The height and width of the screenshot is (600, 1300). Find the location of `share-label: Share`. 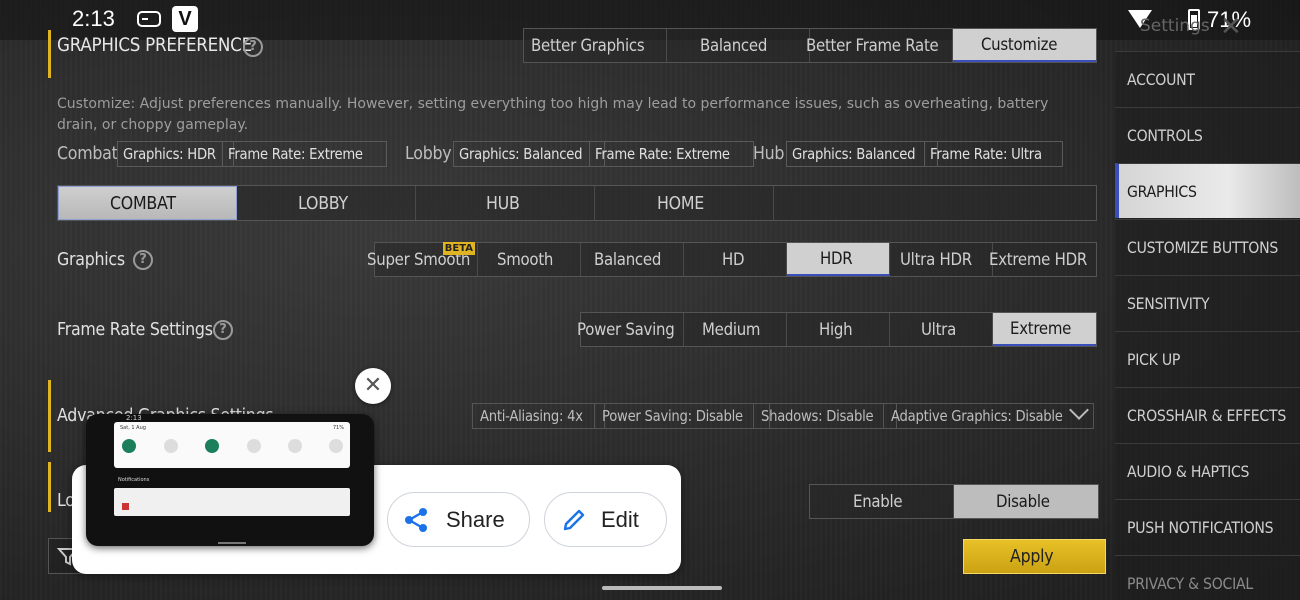

share-label: Share is located at coordinates (475, 519).